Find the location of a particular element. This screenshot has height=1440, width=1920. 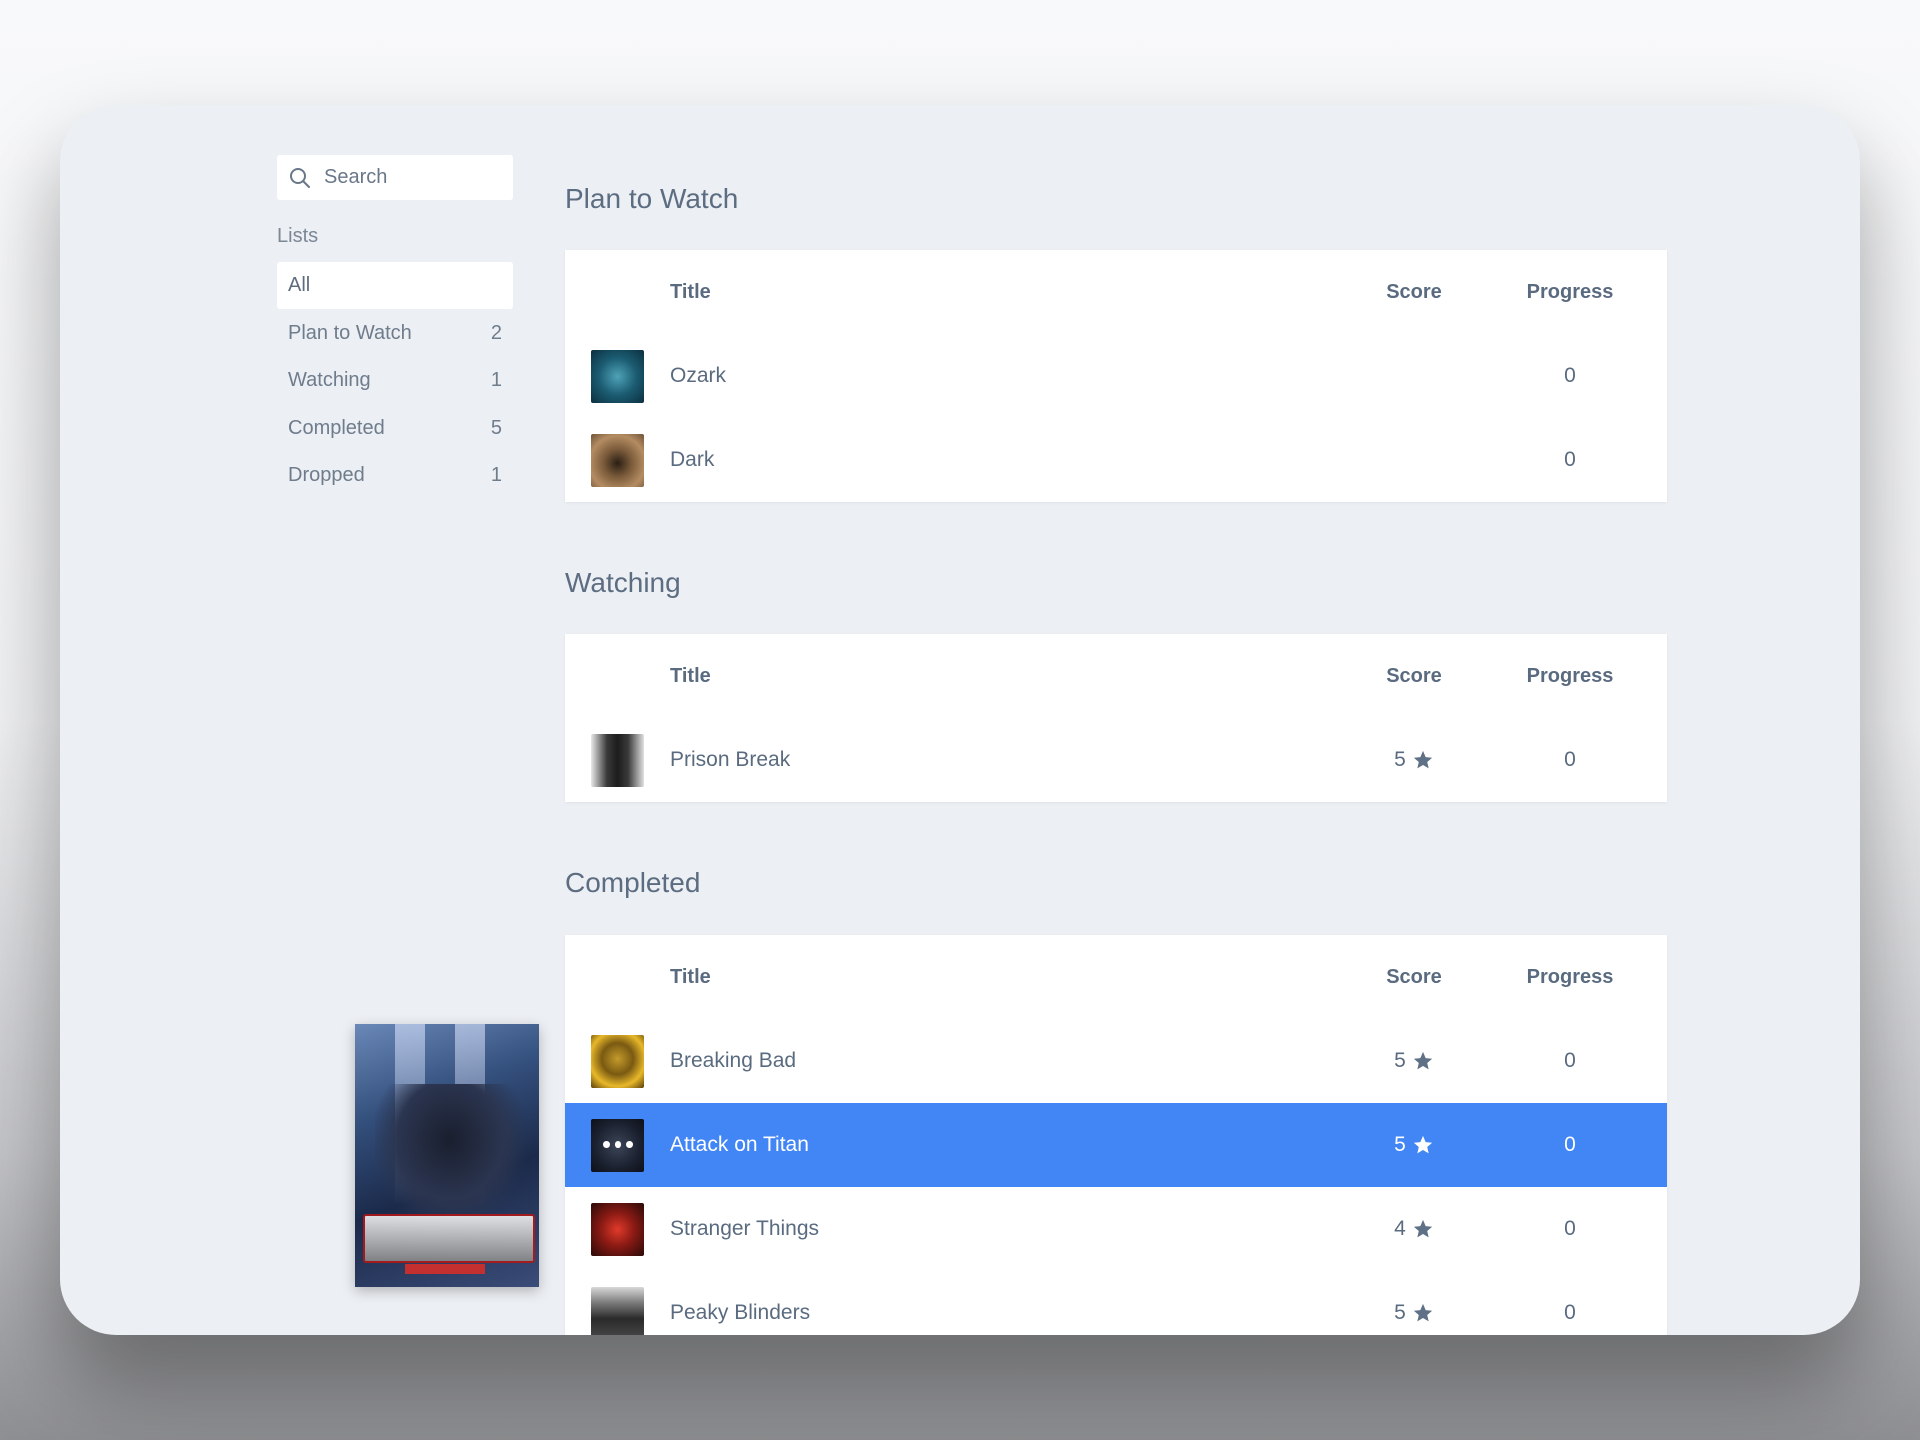

nav-item-plan-to-watch: Plan to Watch 2 is located at coordinates (395, 333).